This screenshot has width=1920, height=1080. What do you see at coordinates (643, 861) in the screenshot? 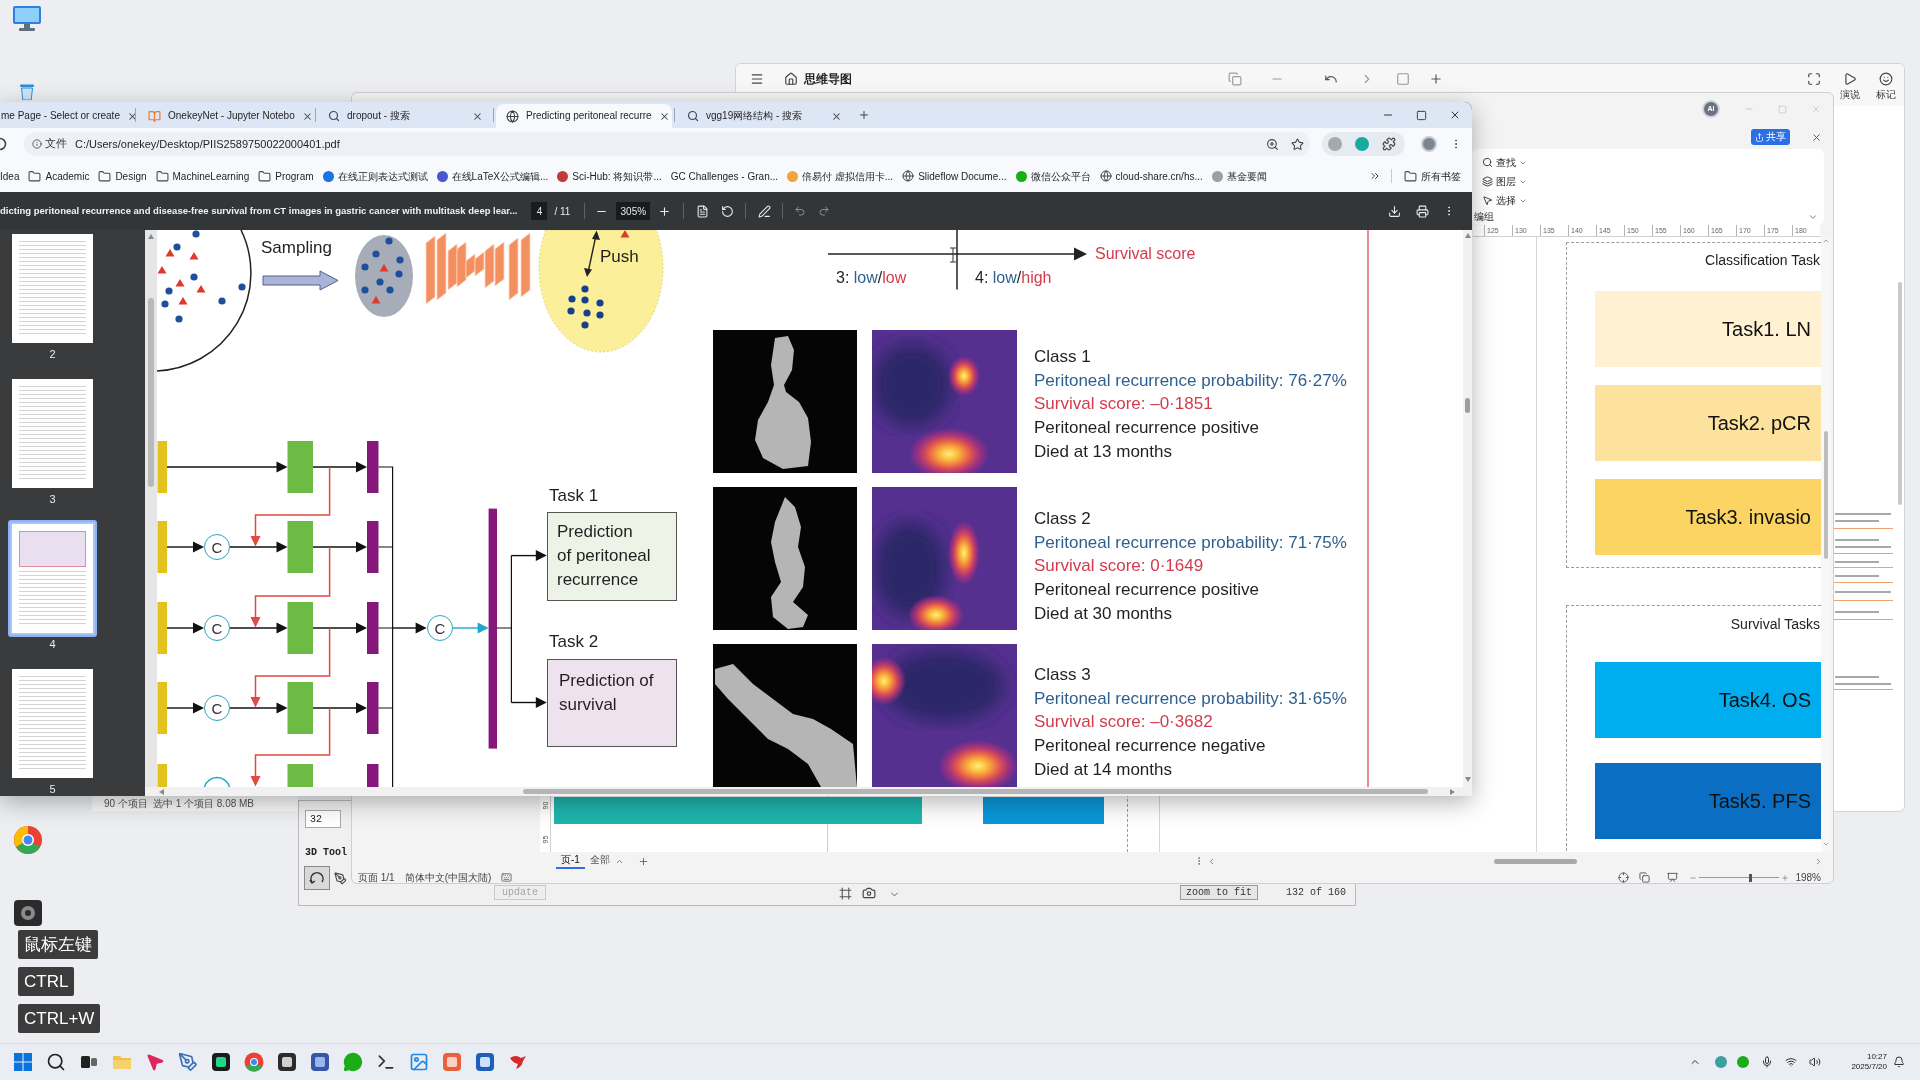
I see `add-page-icon` at bounding box center [643, 861].